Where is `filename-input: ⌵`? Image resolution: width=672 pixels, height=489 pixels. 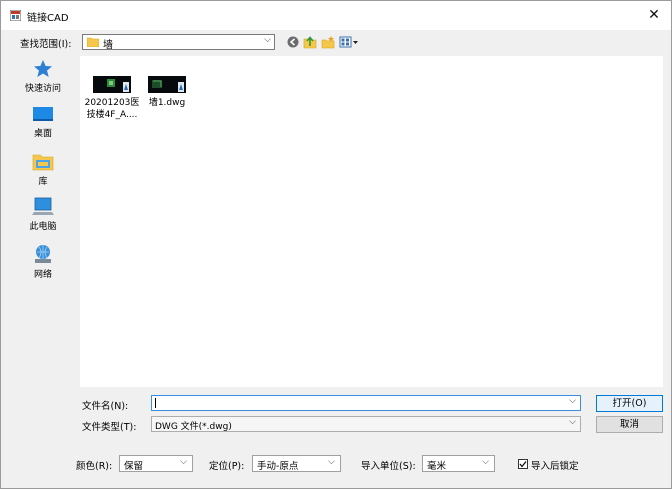 filename-input: ⌵ is located at coordinates (366, 403).